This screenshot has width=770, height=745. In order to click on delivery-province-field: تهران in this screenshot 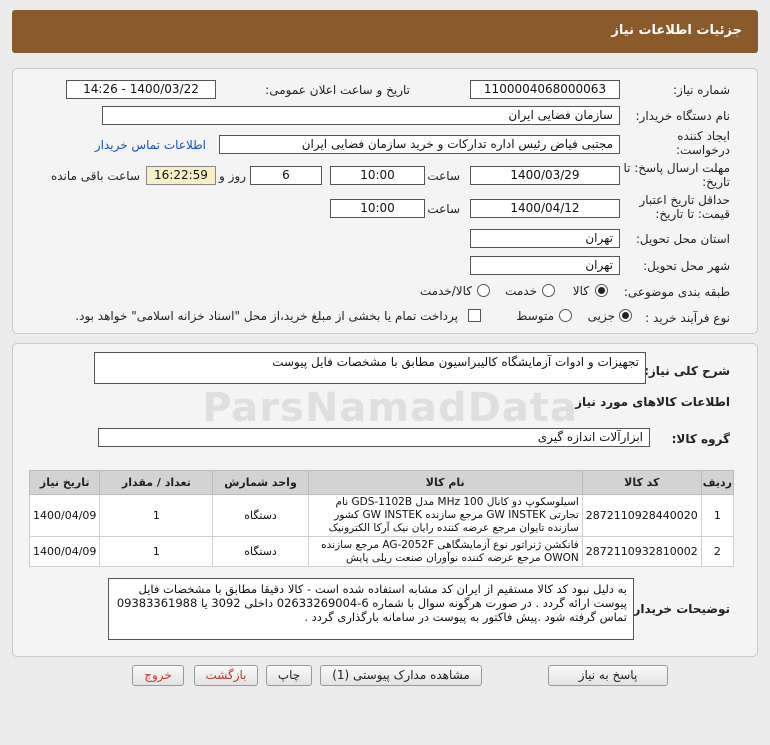, I will do `click(545, 238)`.